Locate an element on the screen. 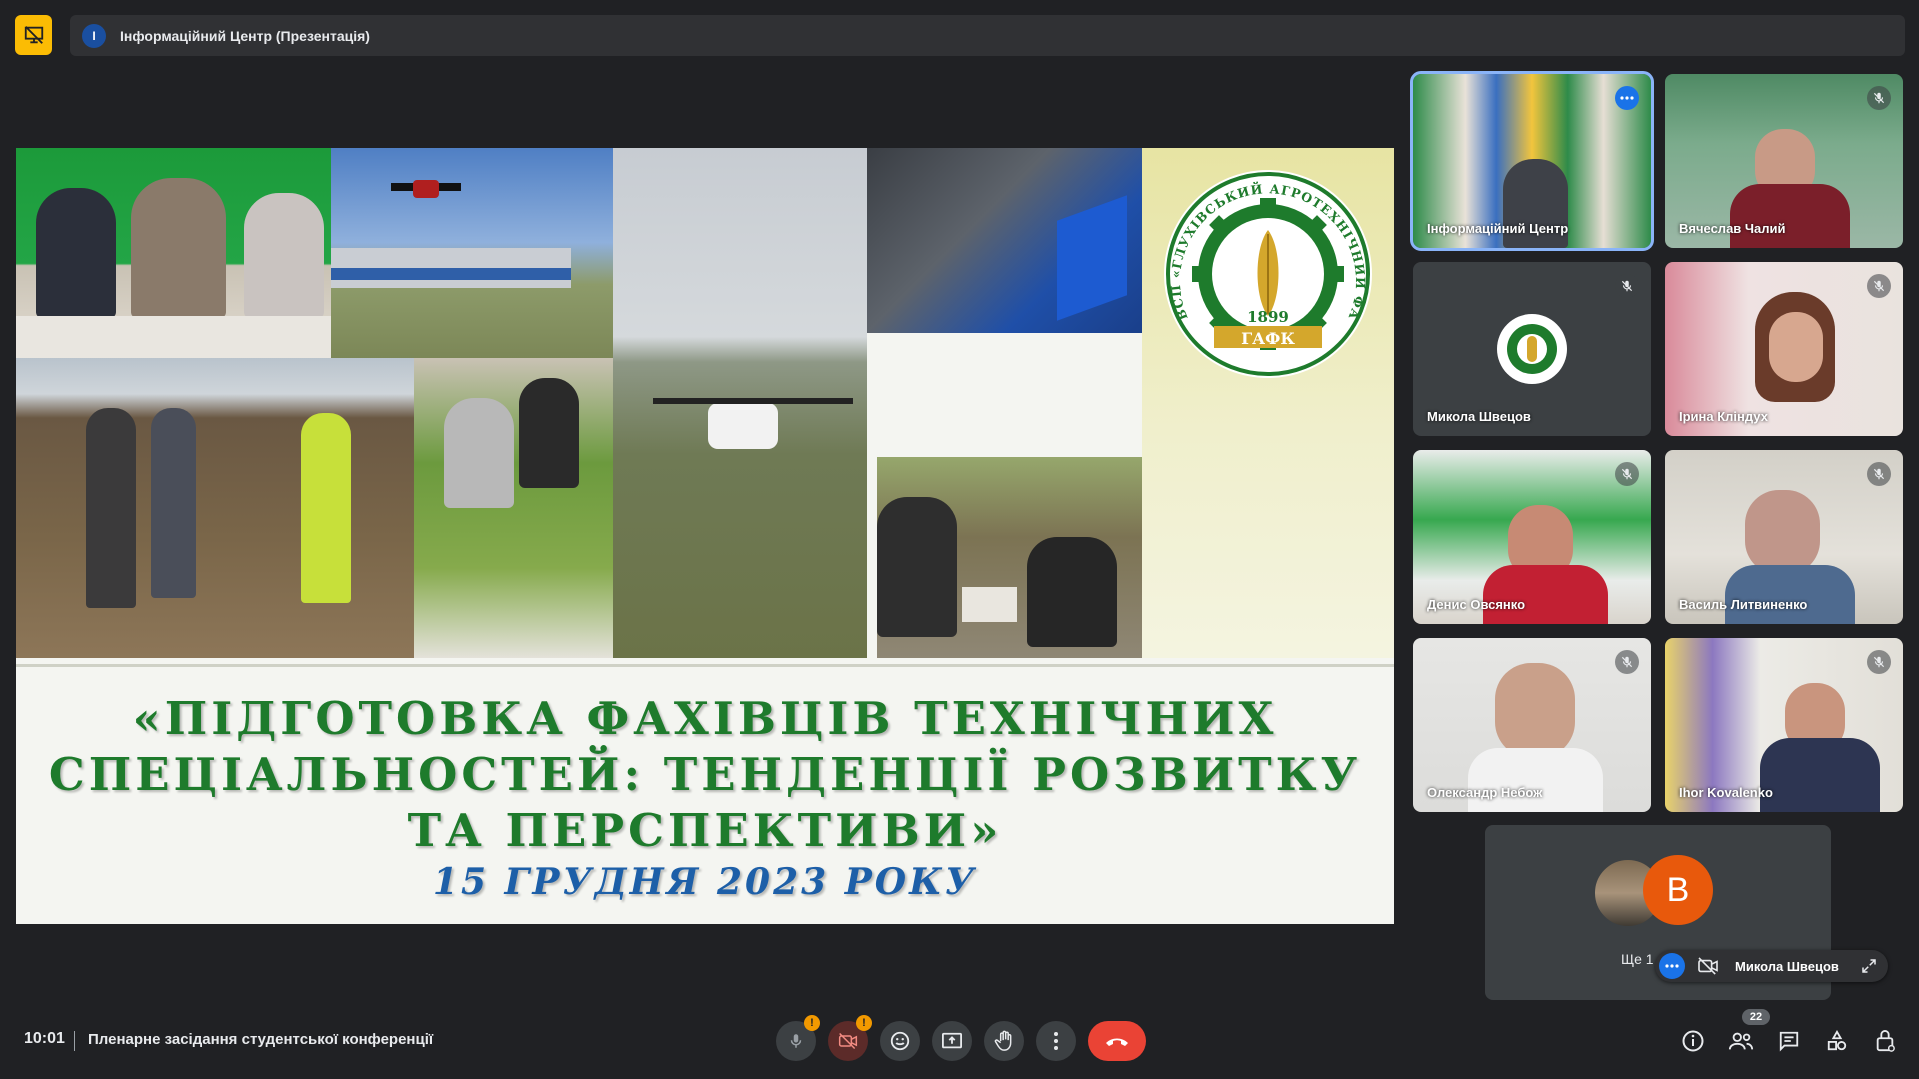  raise-hand-button is located at coordinates (1004, 1041).